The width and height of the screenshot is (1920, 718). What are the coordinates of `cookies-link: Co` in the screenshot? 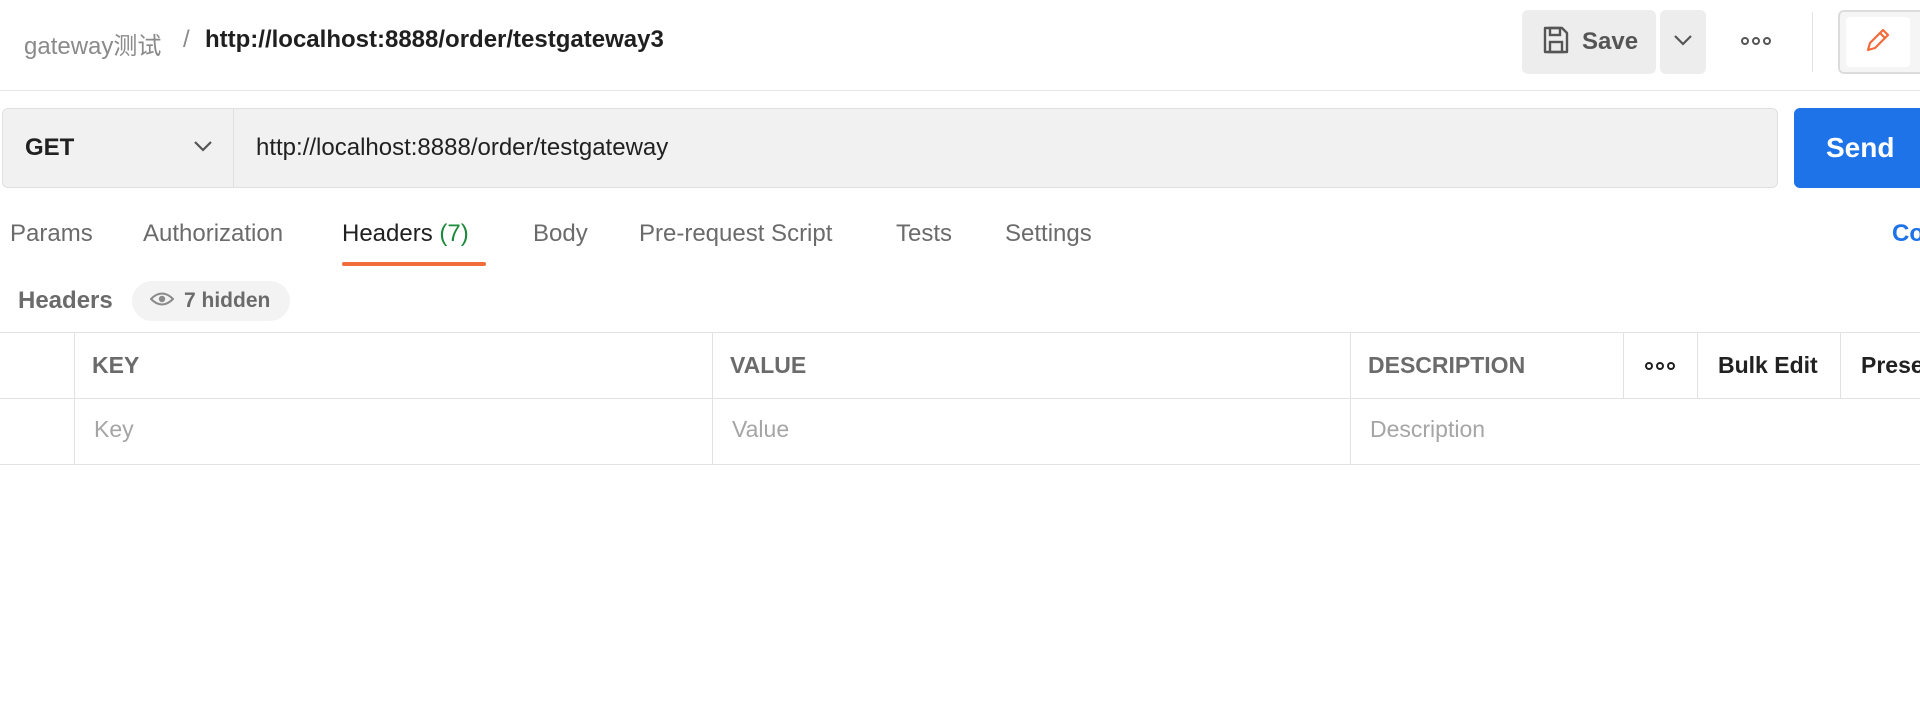 It's located at (1906, 234).